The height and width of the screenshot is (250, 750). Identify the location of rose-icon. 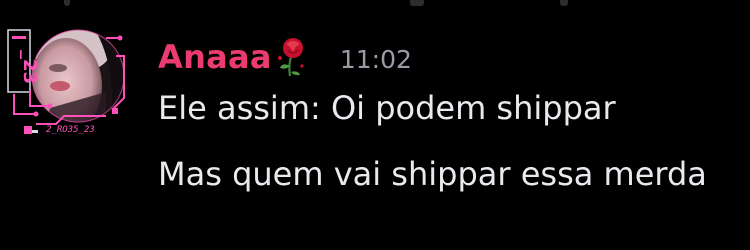
(292, 57).